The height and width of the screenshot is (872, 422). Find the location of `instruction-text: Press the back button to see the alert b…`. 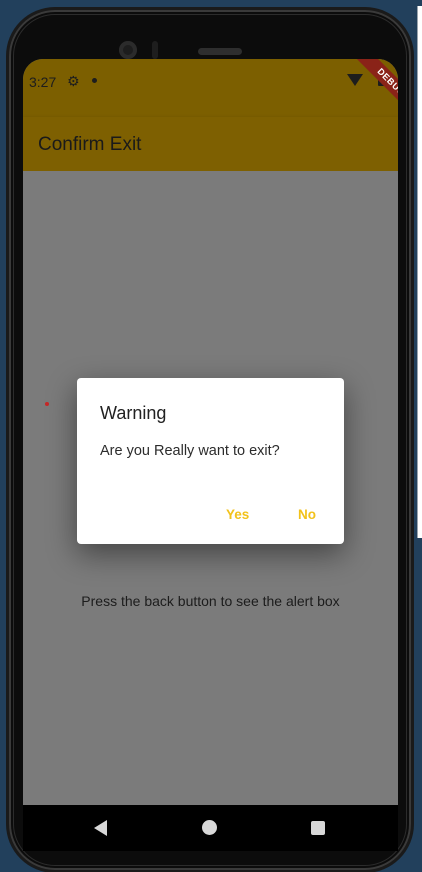

instruction-text: Press the back button to see the alert b… is located at coordinates (210, 601).